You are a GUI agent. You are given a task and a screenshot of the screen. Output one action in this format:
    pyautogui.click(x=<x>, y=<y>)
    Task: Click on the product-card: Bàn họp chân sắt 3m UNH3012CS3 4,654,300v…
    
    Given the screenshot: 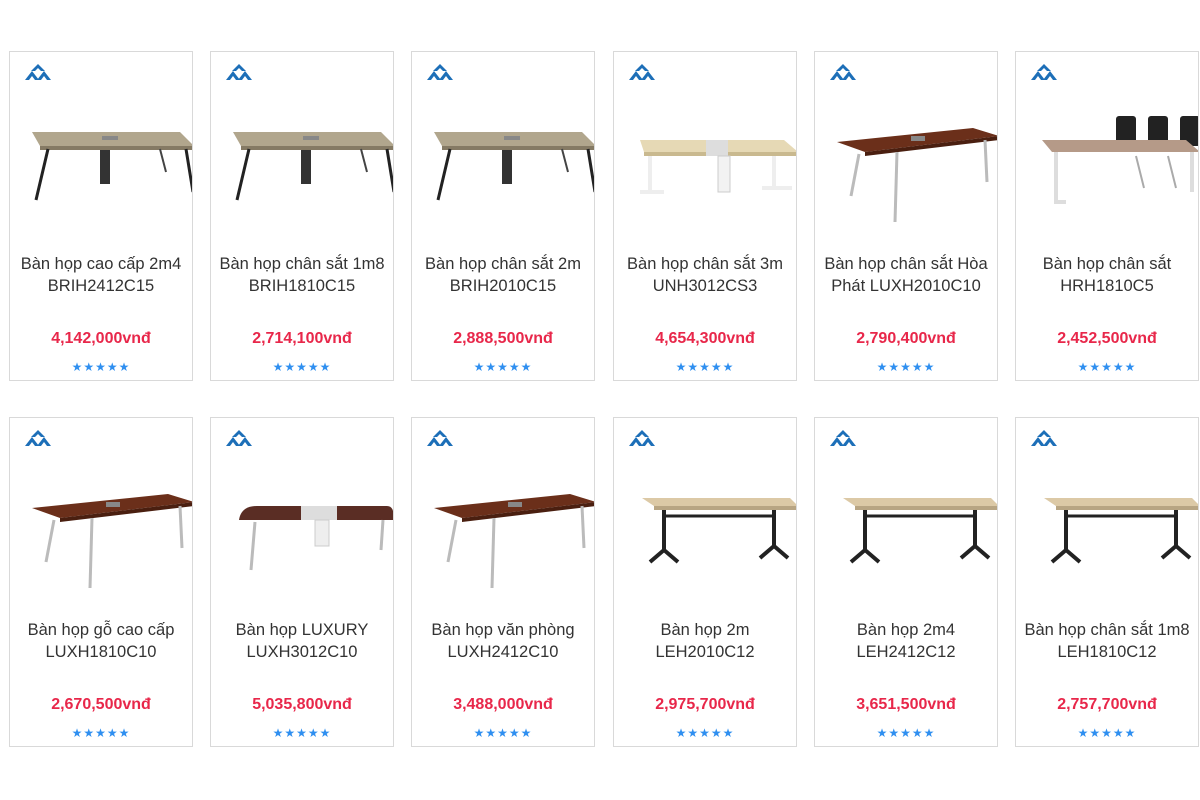 What is the action you would take?
    pyautogui.click(x=705, y=216)
    